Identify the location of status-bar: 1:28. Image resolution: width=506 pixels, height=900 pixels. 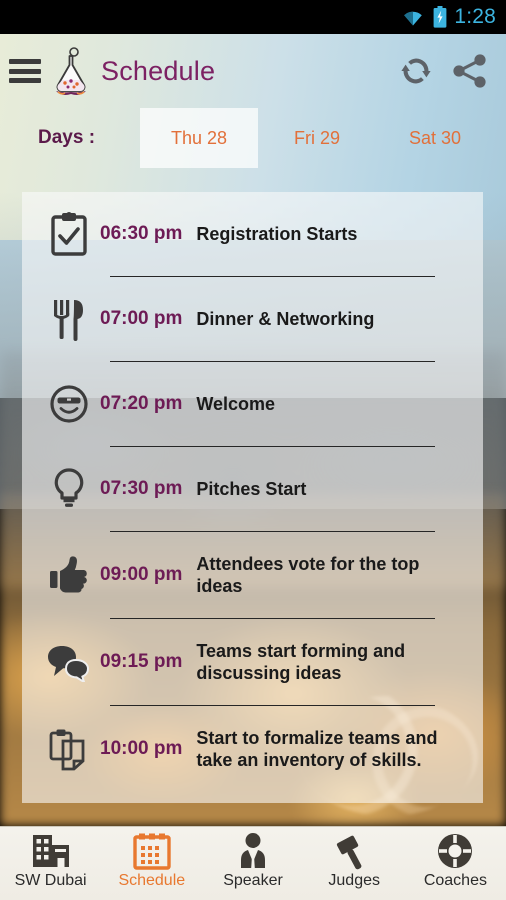
(253, 17).